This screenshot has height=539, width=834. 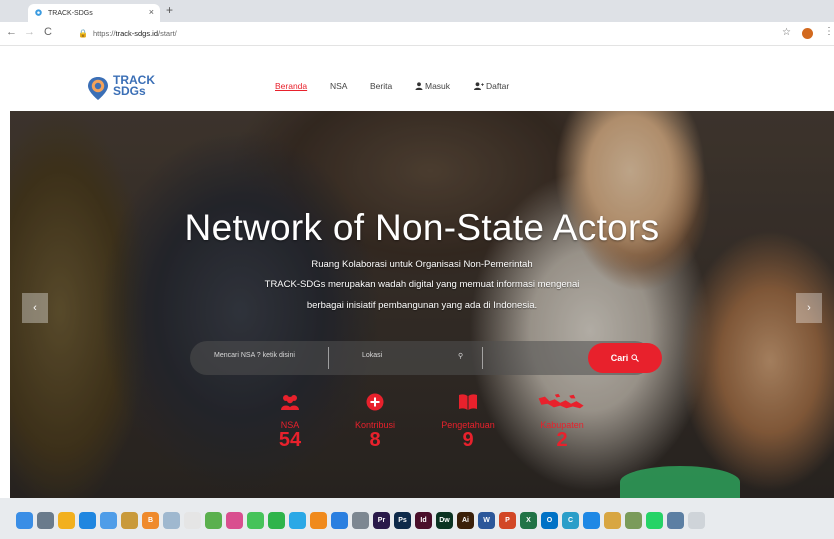 What do you see at coordinates (375, 421) in the screenshot?
I see `stat-kontribusi: Kontribusi 8` at bounding box center [375, 421].